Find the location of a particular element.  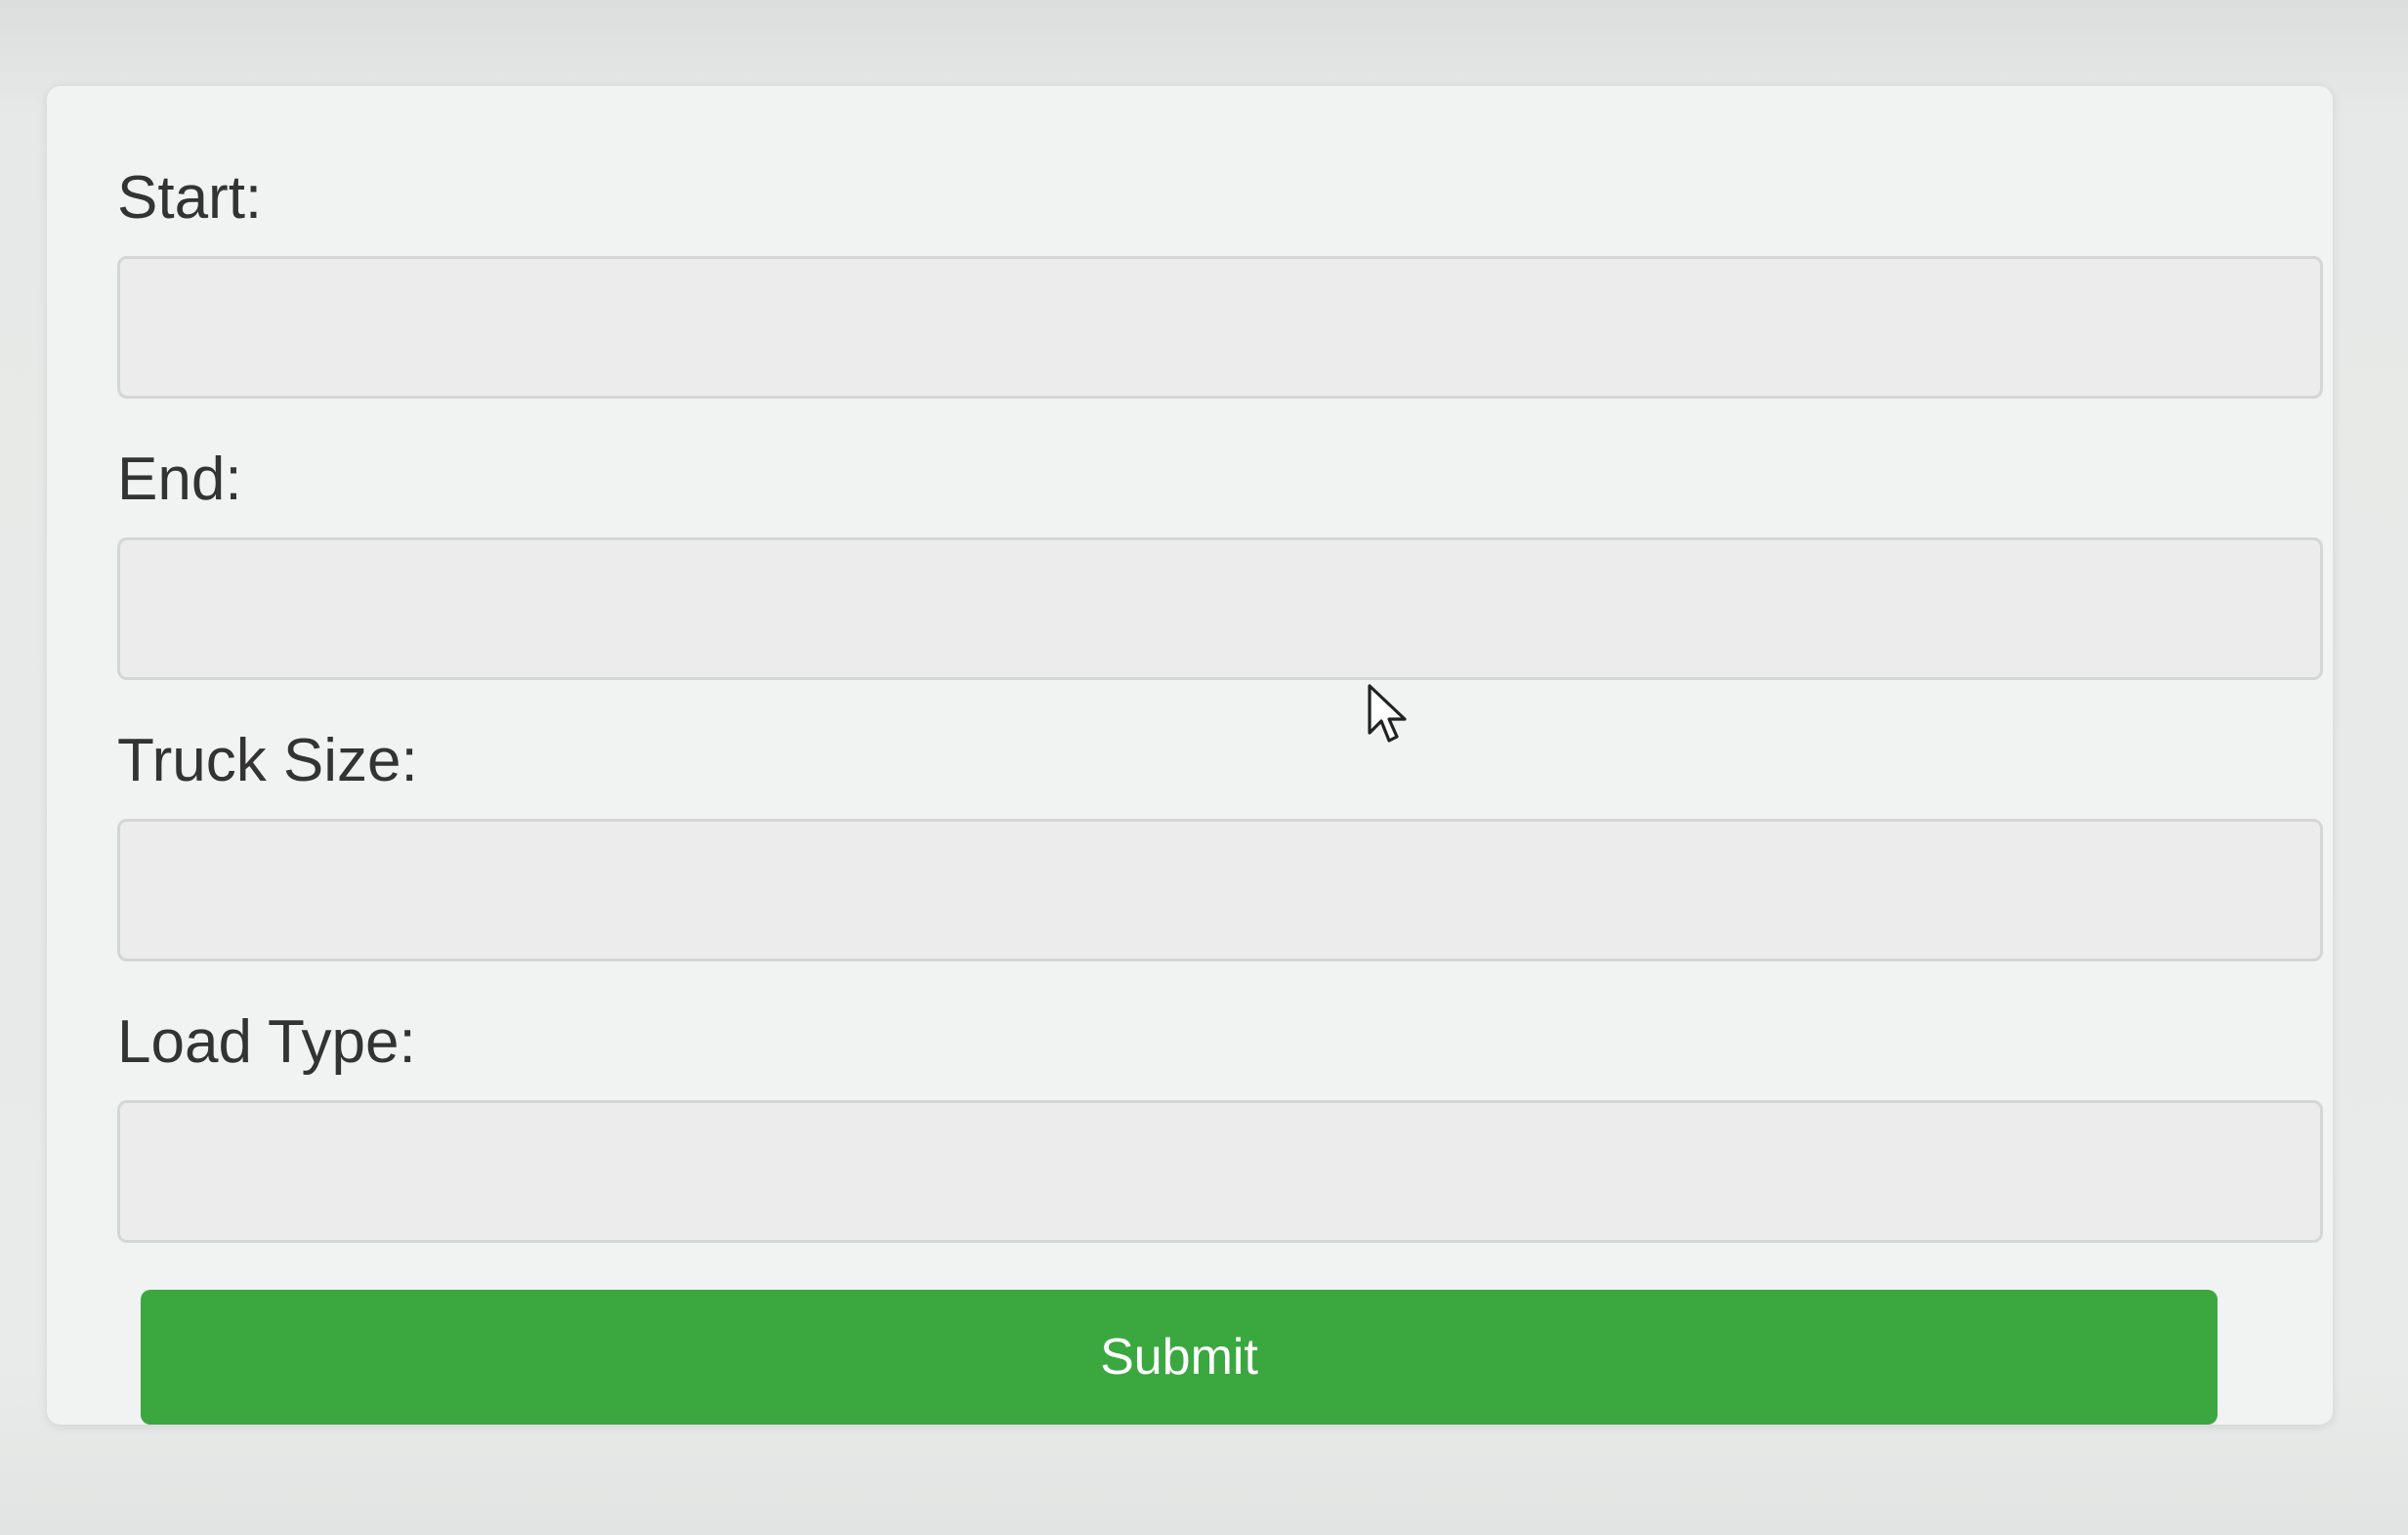

load-type-label: Load Type: is located at coordinates (266, 1042).